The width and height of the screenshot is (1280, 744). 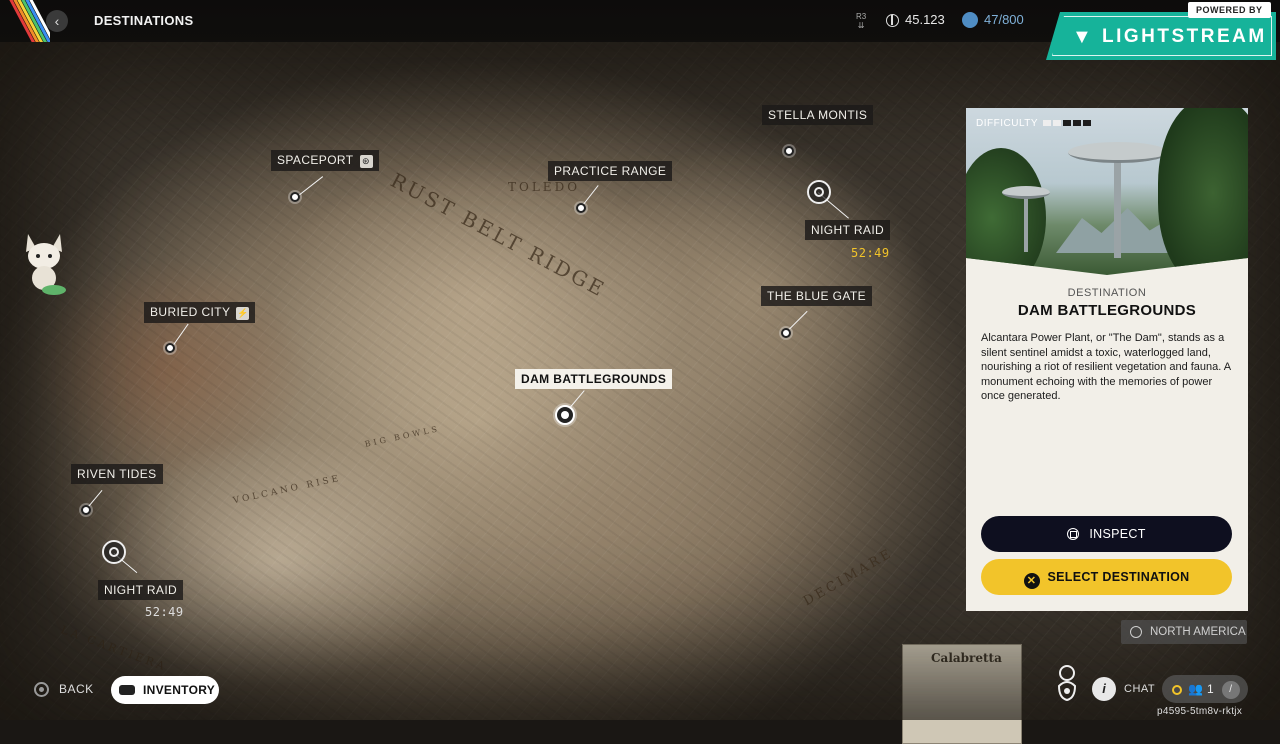 What do you see at coordinates (1184, 36) in the screenshot?
I see `lightstream-brand: LIGHTSTREAM` at bounding box center [1184, 36].